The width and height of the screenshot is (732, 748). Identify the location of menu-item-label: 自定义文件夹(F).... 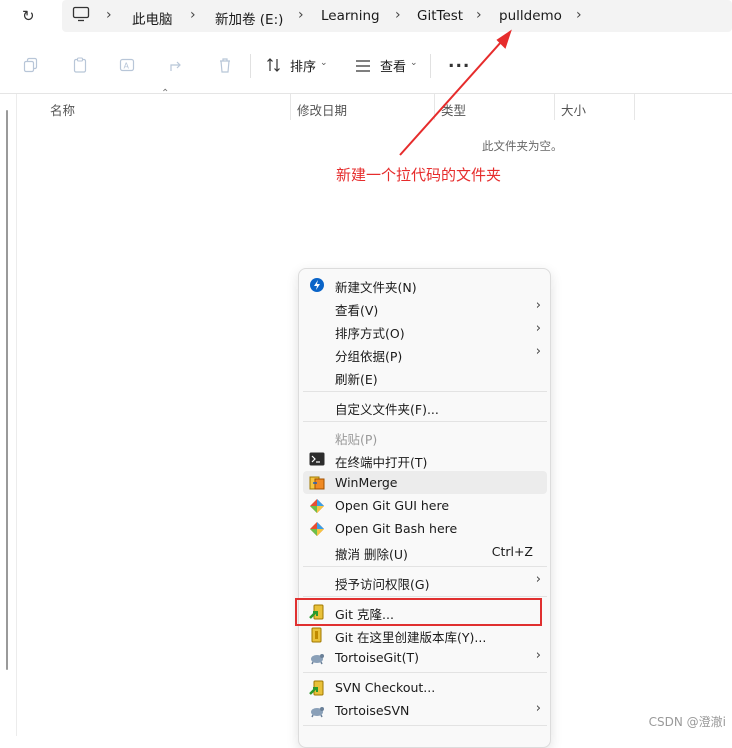
(387, 409).